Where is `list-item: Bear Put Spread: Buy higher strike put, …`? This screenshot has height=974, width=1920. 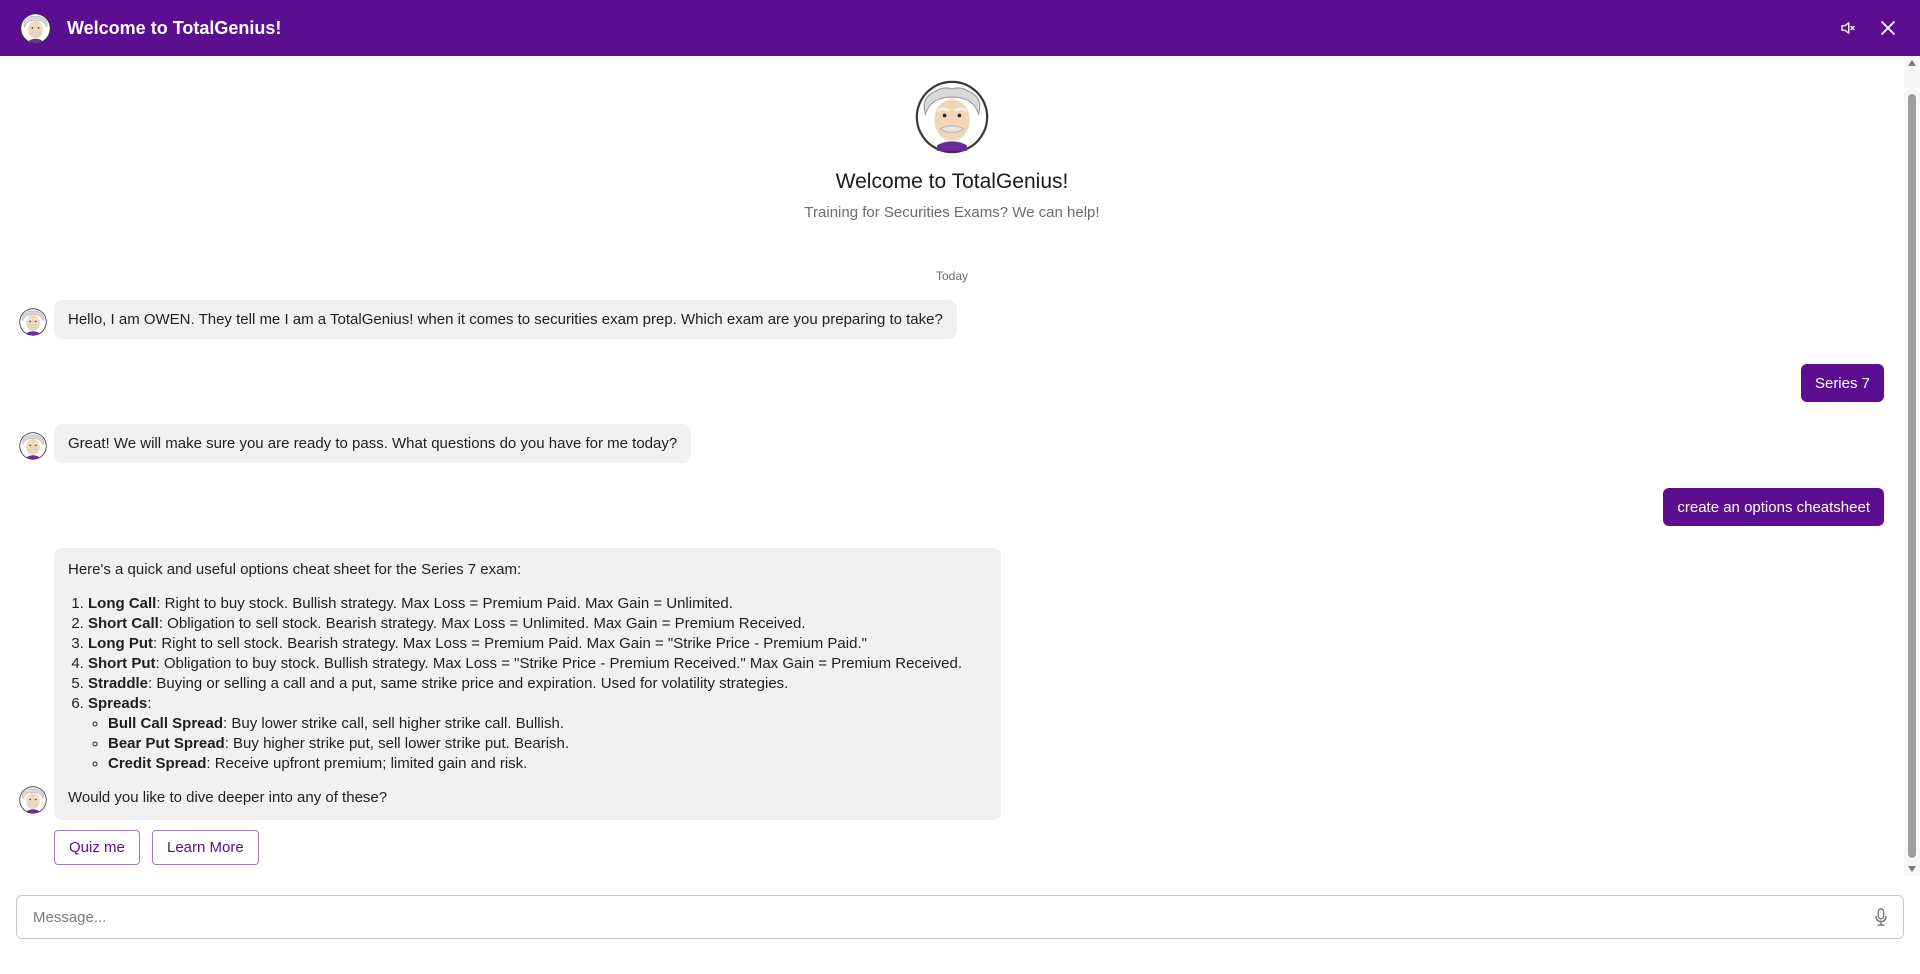
list-item: Bear Put Spread: Buy higher strike put, … is located at coordinates (547, 744).